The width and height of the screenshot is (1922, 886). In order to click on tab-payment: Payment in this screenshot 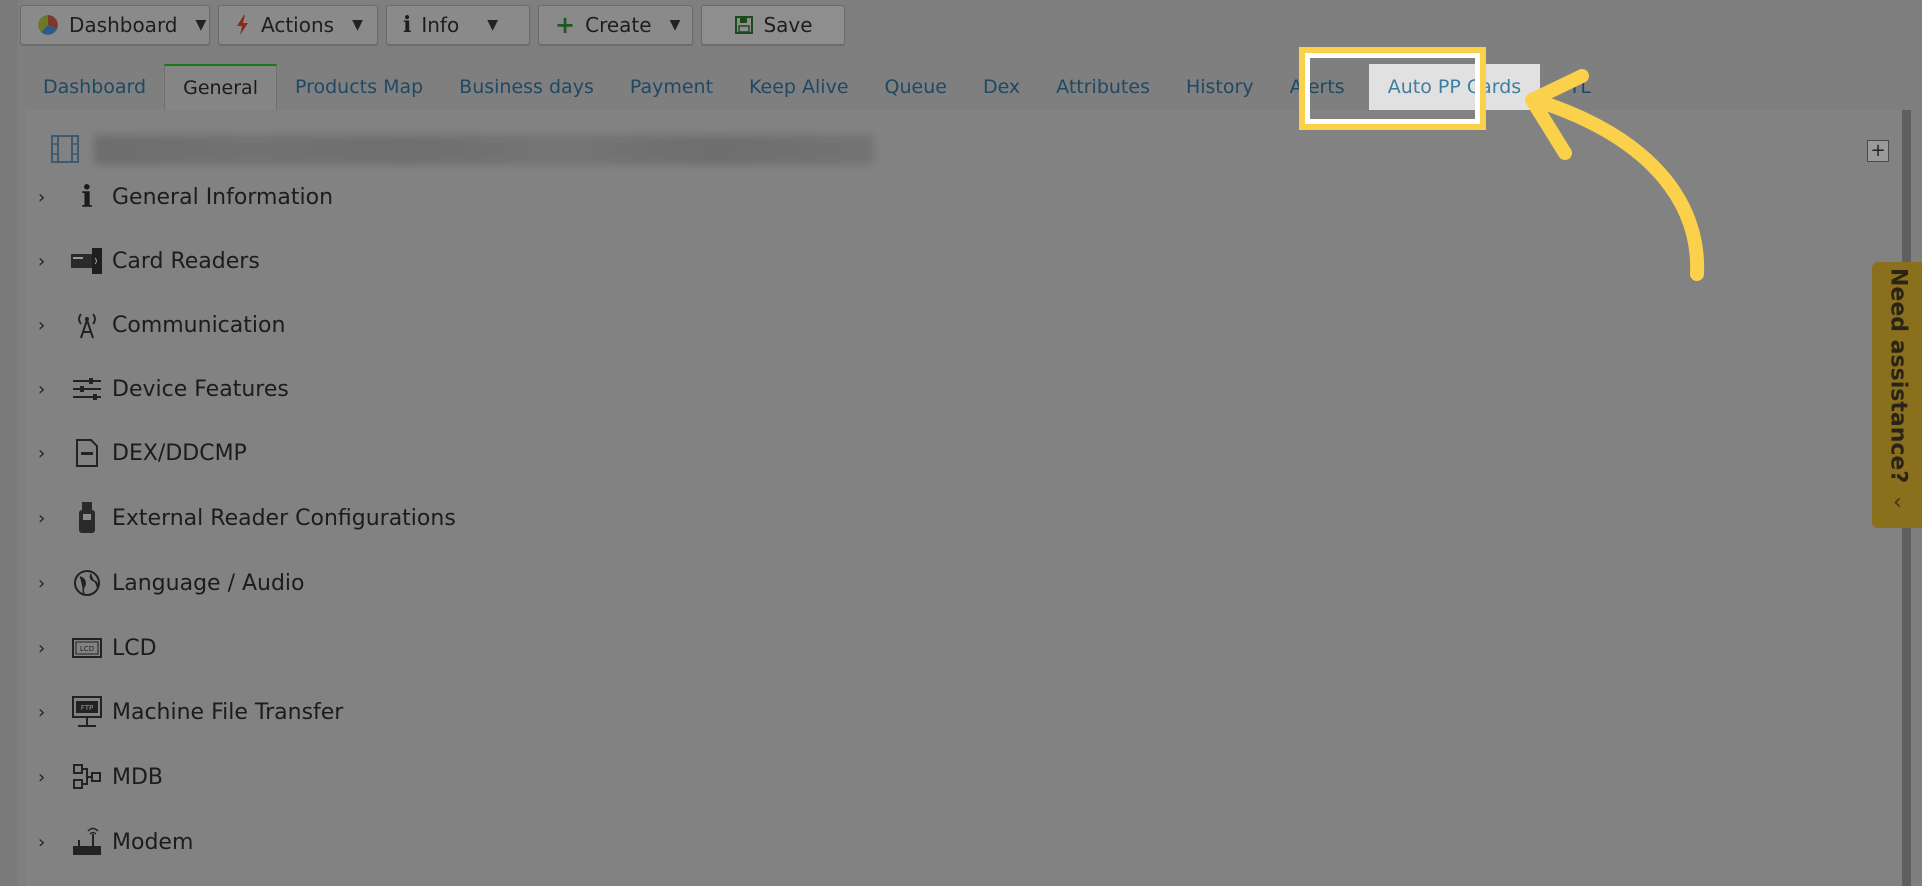, I will do `click(671, 87)`.